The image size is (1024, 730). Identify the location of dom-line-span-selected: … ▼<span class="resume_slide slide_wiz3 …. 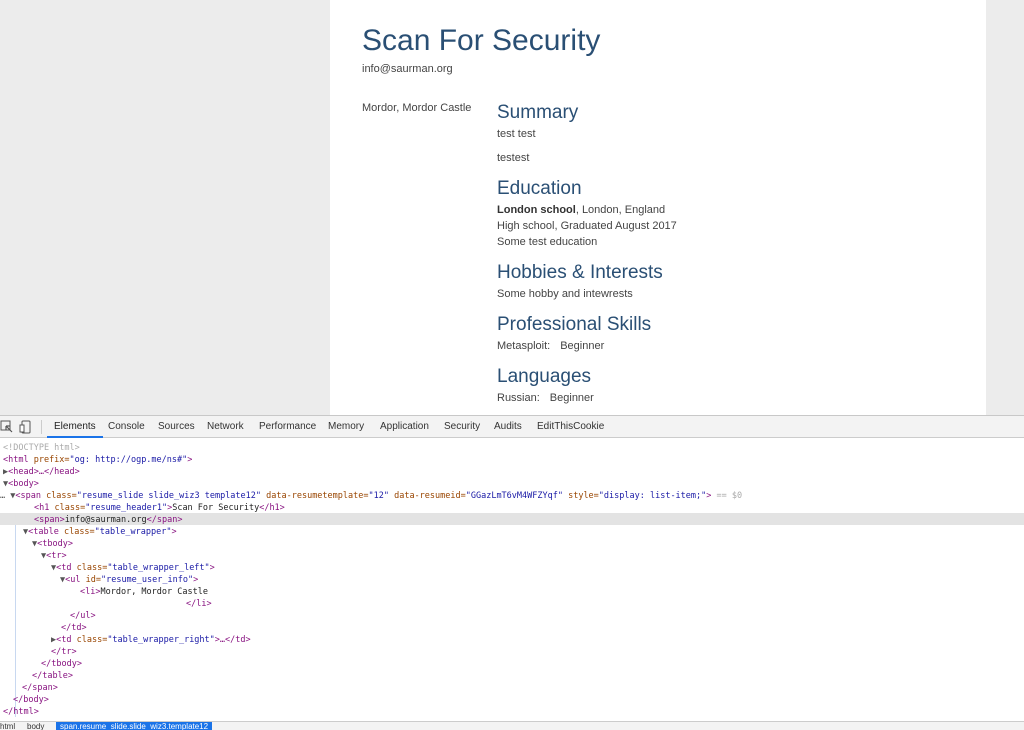
(371, 496).